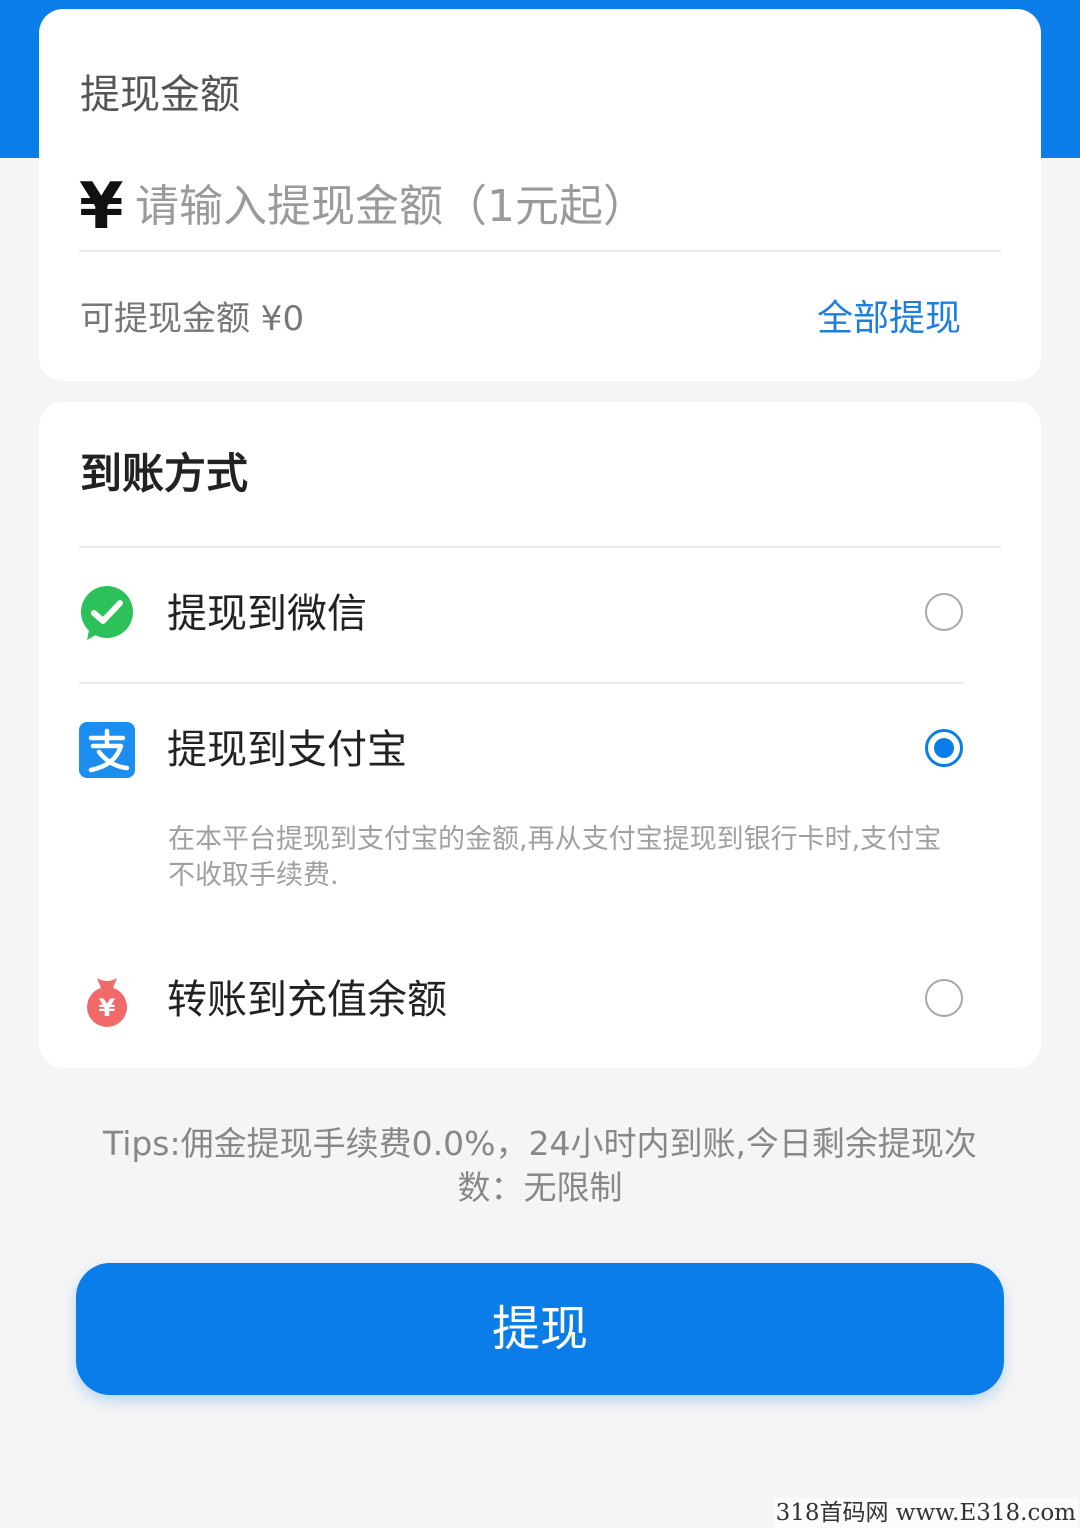  What do you see at coordinates (925, 1513) in the screenshot?
I see `site-watermark: 318首码网 www.E318.com` at bounding box center [925, 1513].